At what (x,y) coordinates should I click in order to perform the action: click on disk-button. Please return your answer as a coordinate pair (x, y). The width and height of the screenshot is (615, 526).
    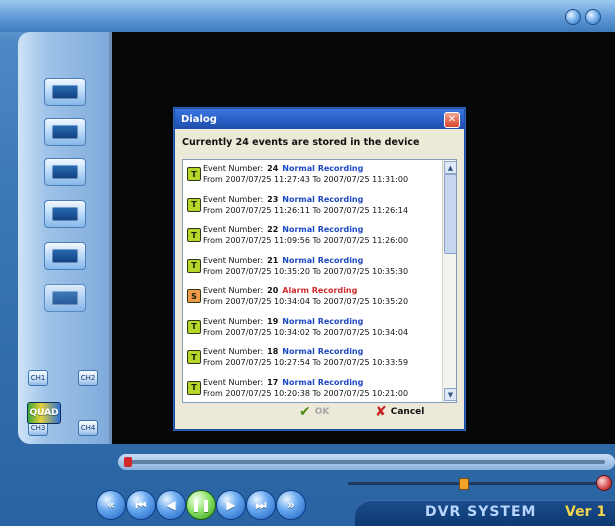
    Looking at the image, I should click on (65, 298).